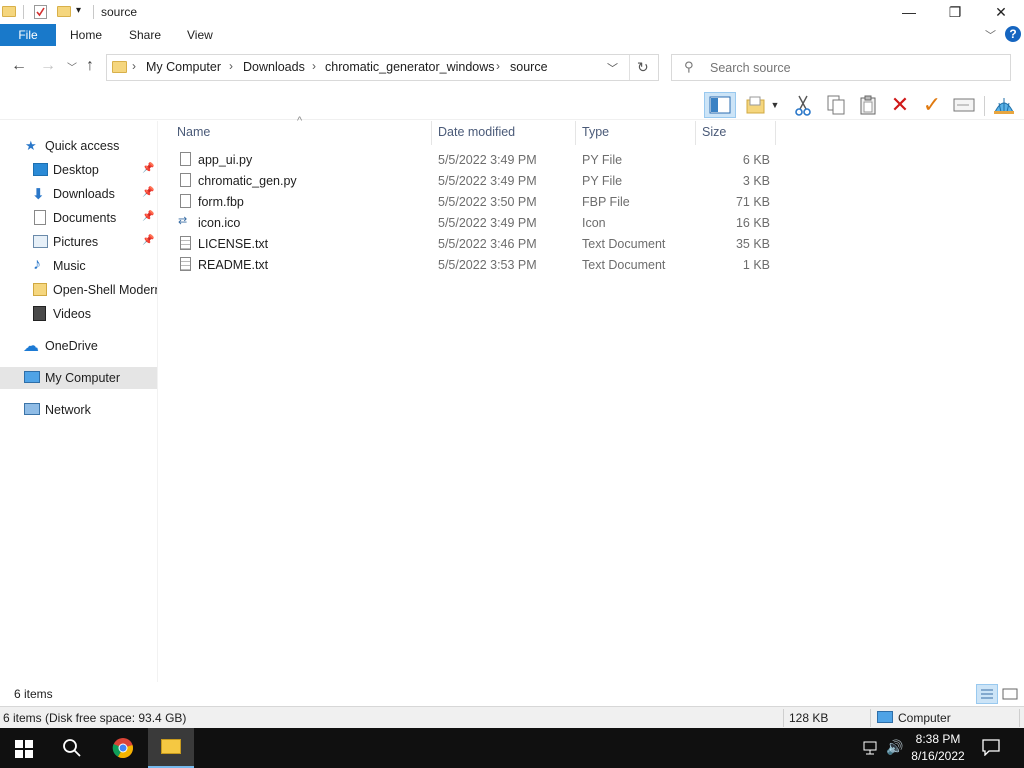  I want to click on address-history-chevron-down-icon: ﹀, so click(612, 68).